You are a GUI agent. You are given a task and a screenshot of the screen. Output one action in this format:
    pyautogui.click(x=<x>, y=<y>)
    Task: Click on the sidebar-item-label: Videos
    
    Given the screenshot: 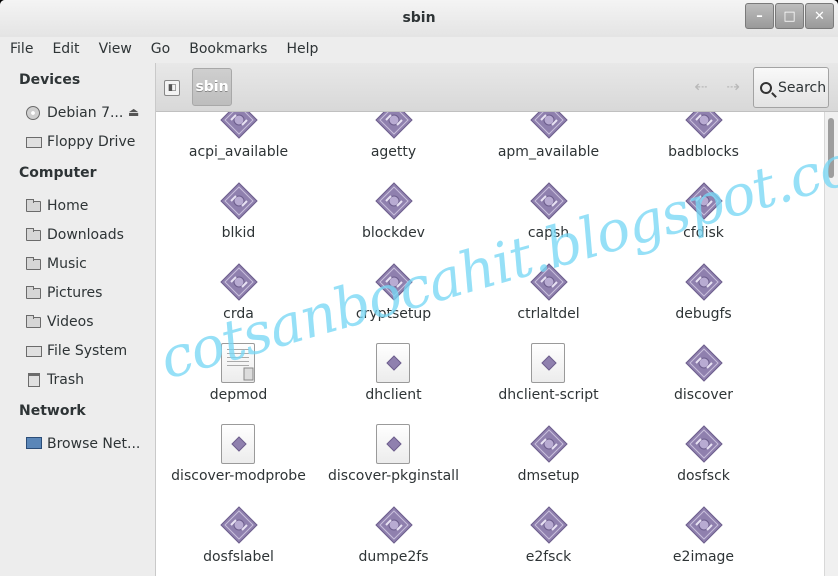 What is the action you would take?
    pyautogui.click(x=70, y=322)
    